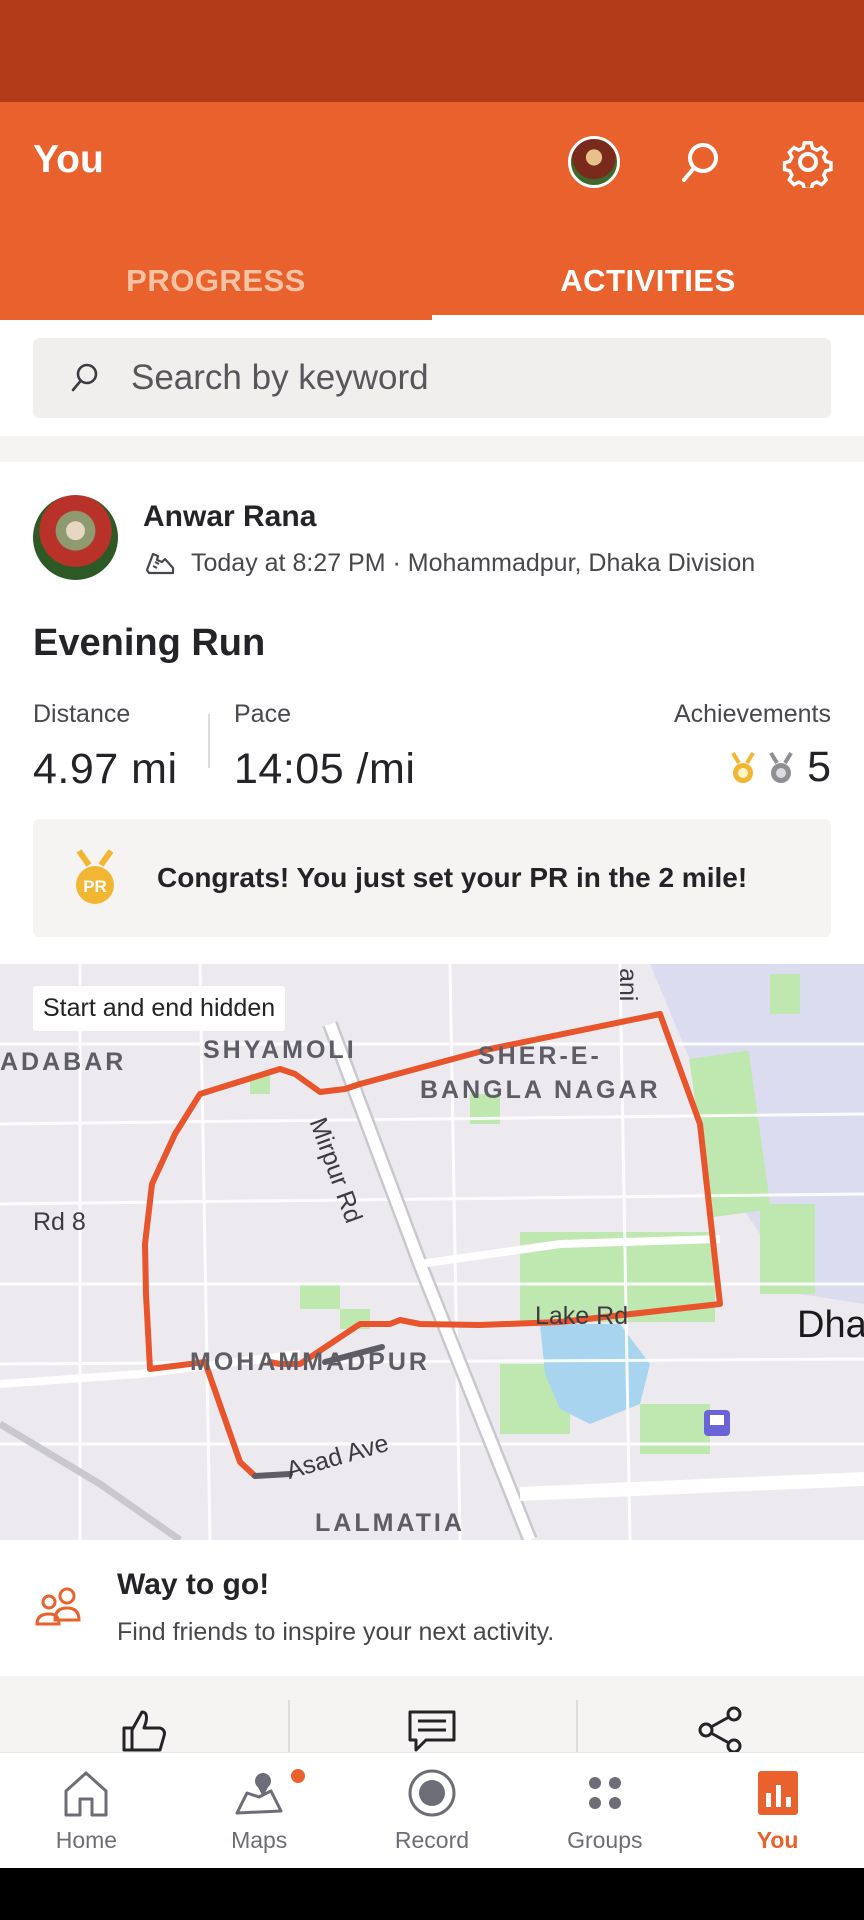 This screenshot has height=1920, width=864. I want to click on athlete-avatar, so click(75, 537).